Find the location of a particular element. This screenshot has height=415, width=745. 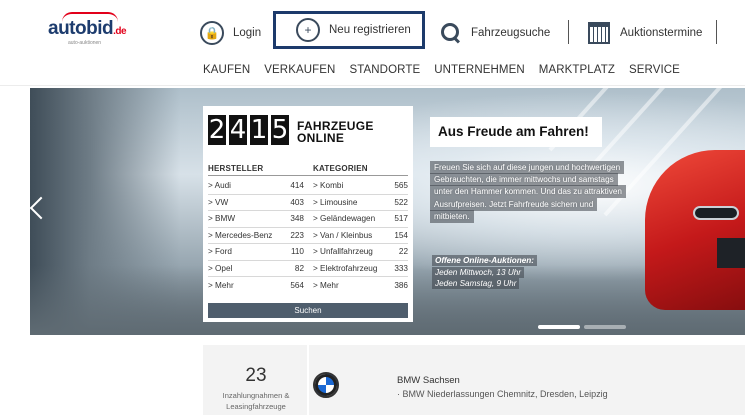

autobid-logo: autobid.de auto-auktionen is located at coordinates (91, 29).